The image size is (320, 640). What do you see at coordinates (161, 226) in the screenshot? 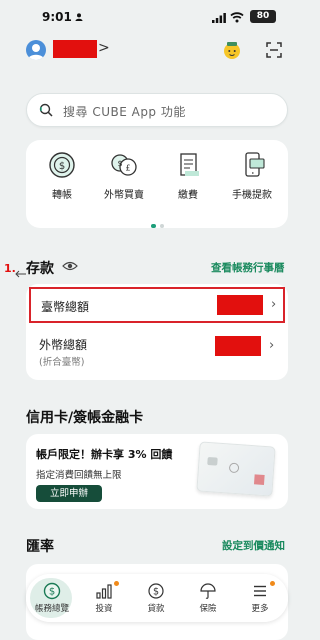
I see `carousel-dot` at bounding box center [161, 226].